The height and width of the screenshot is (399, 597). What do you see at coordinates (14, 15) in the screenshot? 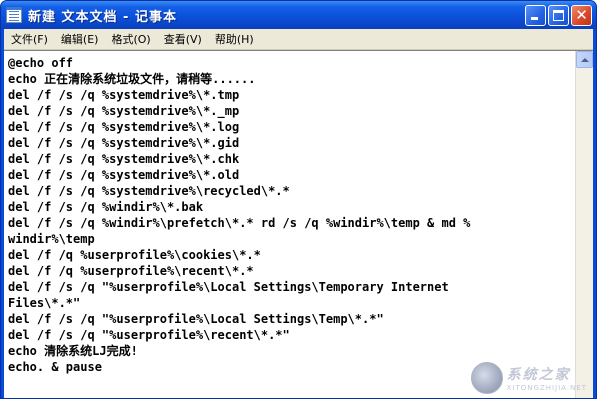
I see `notepad-icon` at bounding box center [14, 15].